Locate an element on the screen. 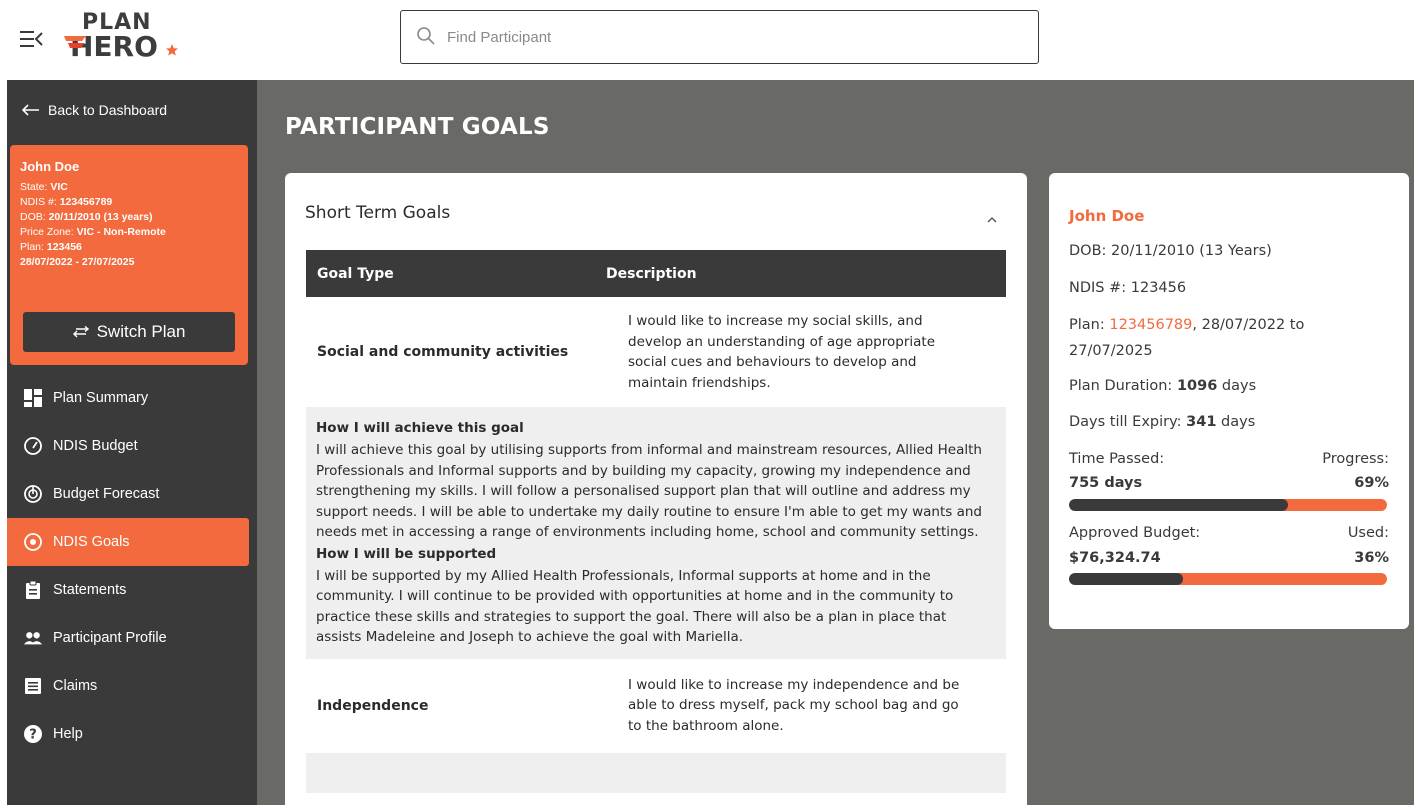 Image resolution: width=1414 pixels, height=805 pixels. sidebar-item-label: NDIS Goals is located at coordinates (91, 542).